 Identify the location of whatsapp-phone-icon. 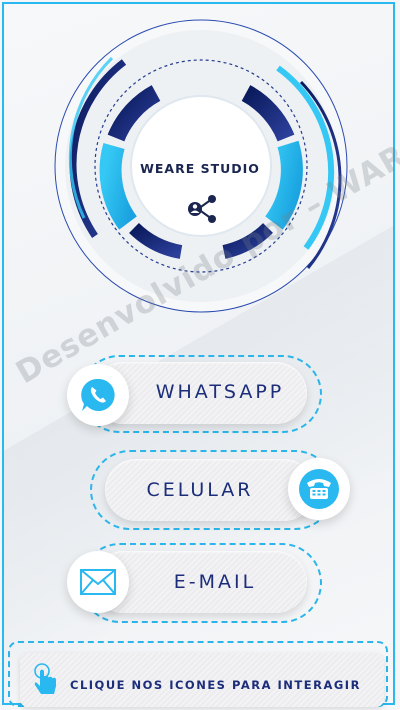
(98, 394).